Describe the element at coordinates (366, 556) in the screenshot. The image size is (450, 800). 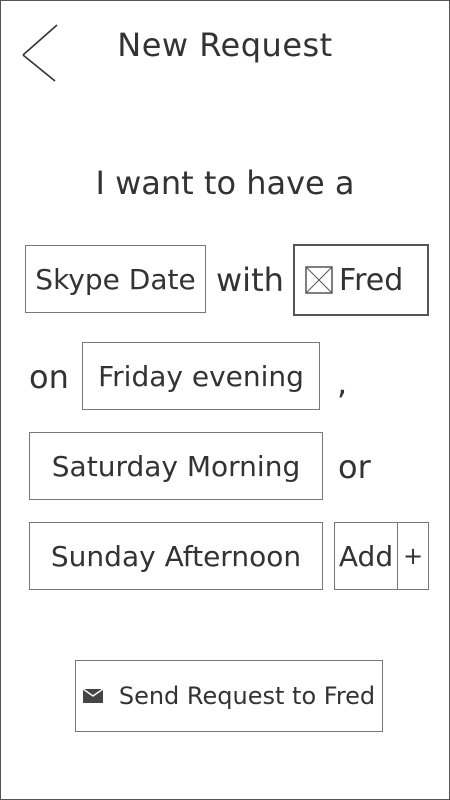
I see `add-label: Add` at that location.